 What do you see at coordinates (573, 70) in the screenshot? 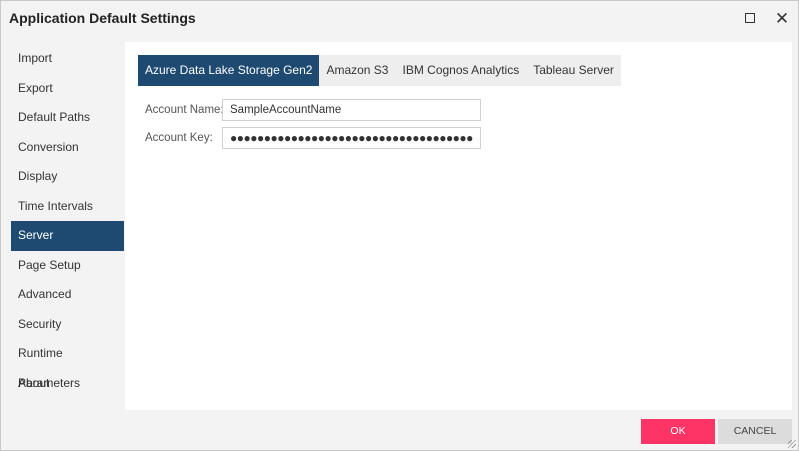
I see `tab-tableau-server: Tableau Server` at bounding box center [573, 70].